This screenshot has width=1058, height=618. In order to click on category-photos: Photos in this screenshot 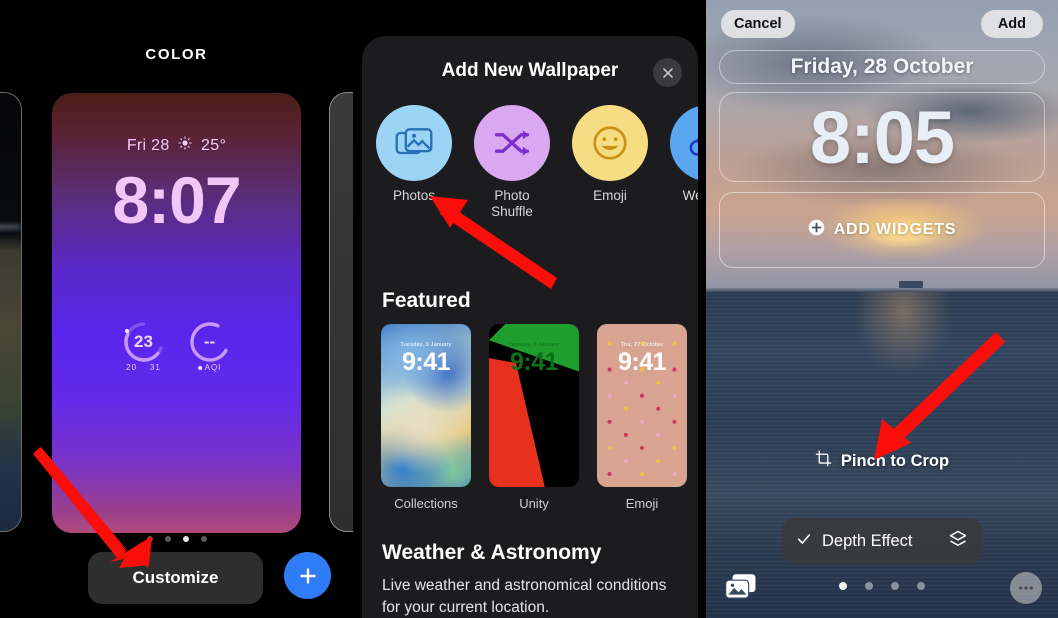, I will do `click(414, 162)`.